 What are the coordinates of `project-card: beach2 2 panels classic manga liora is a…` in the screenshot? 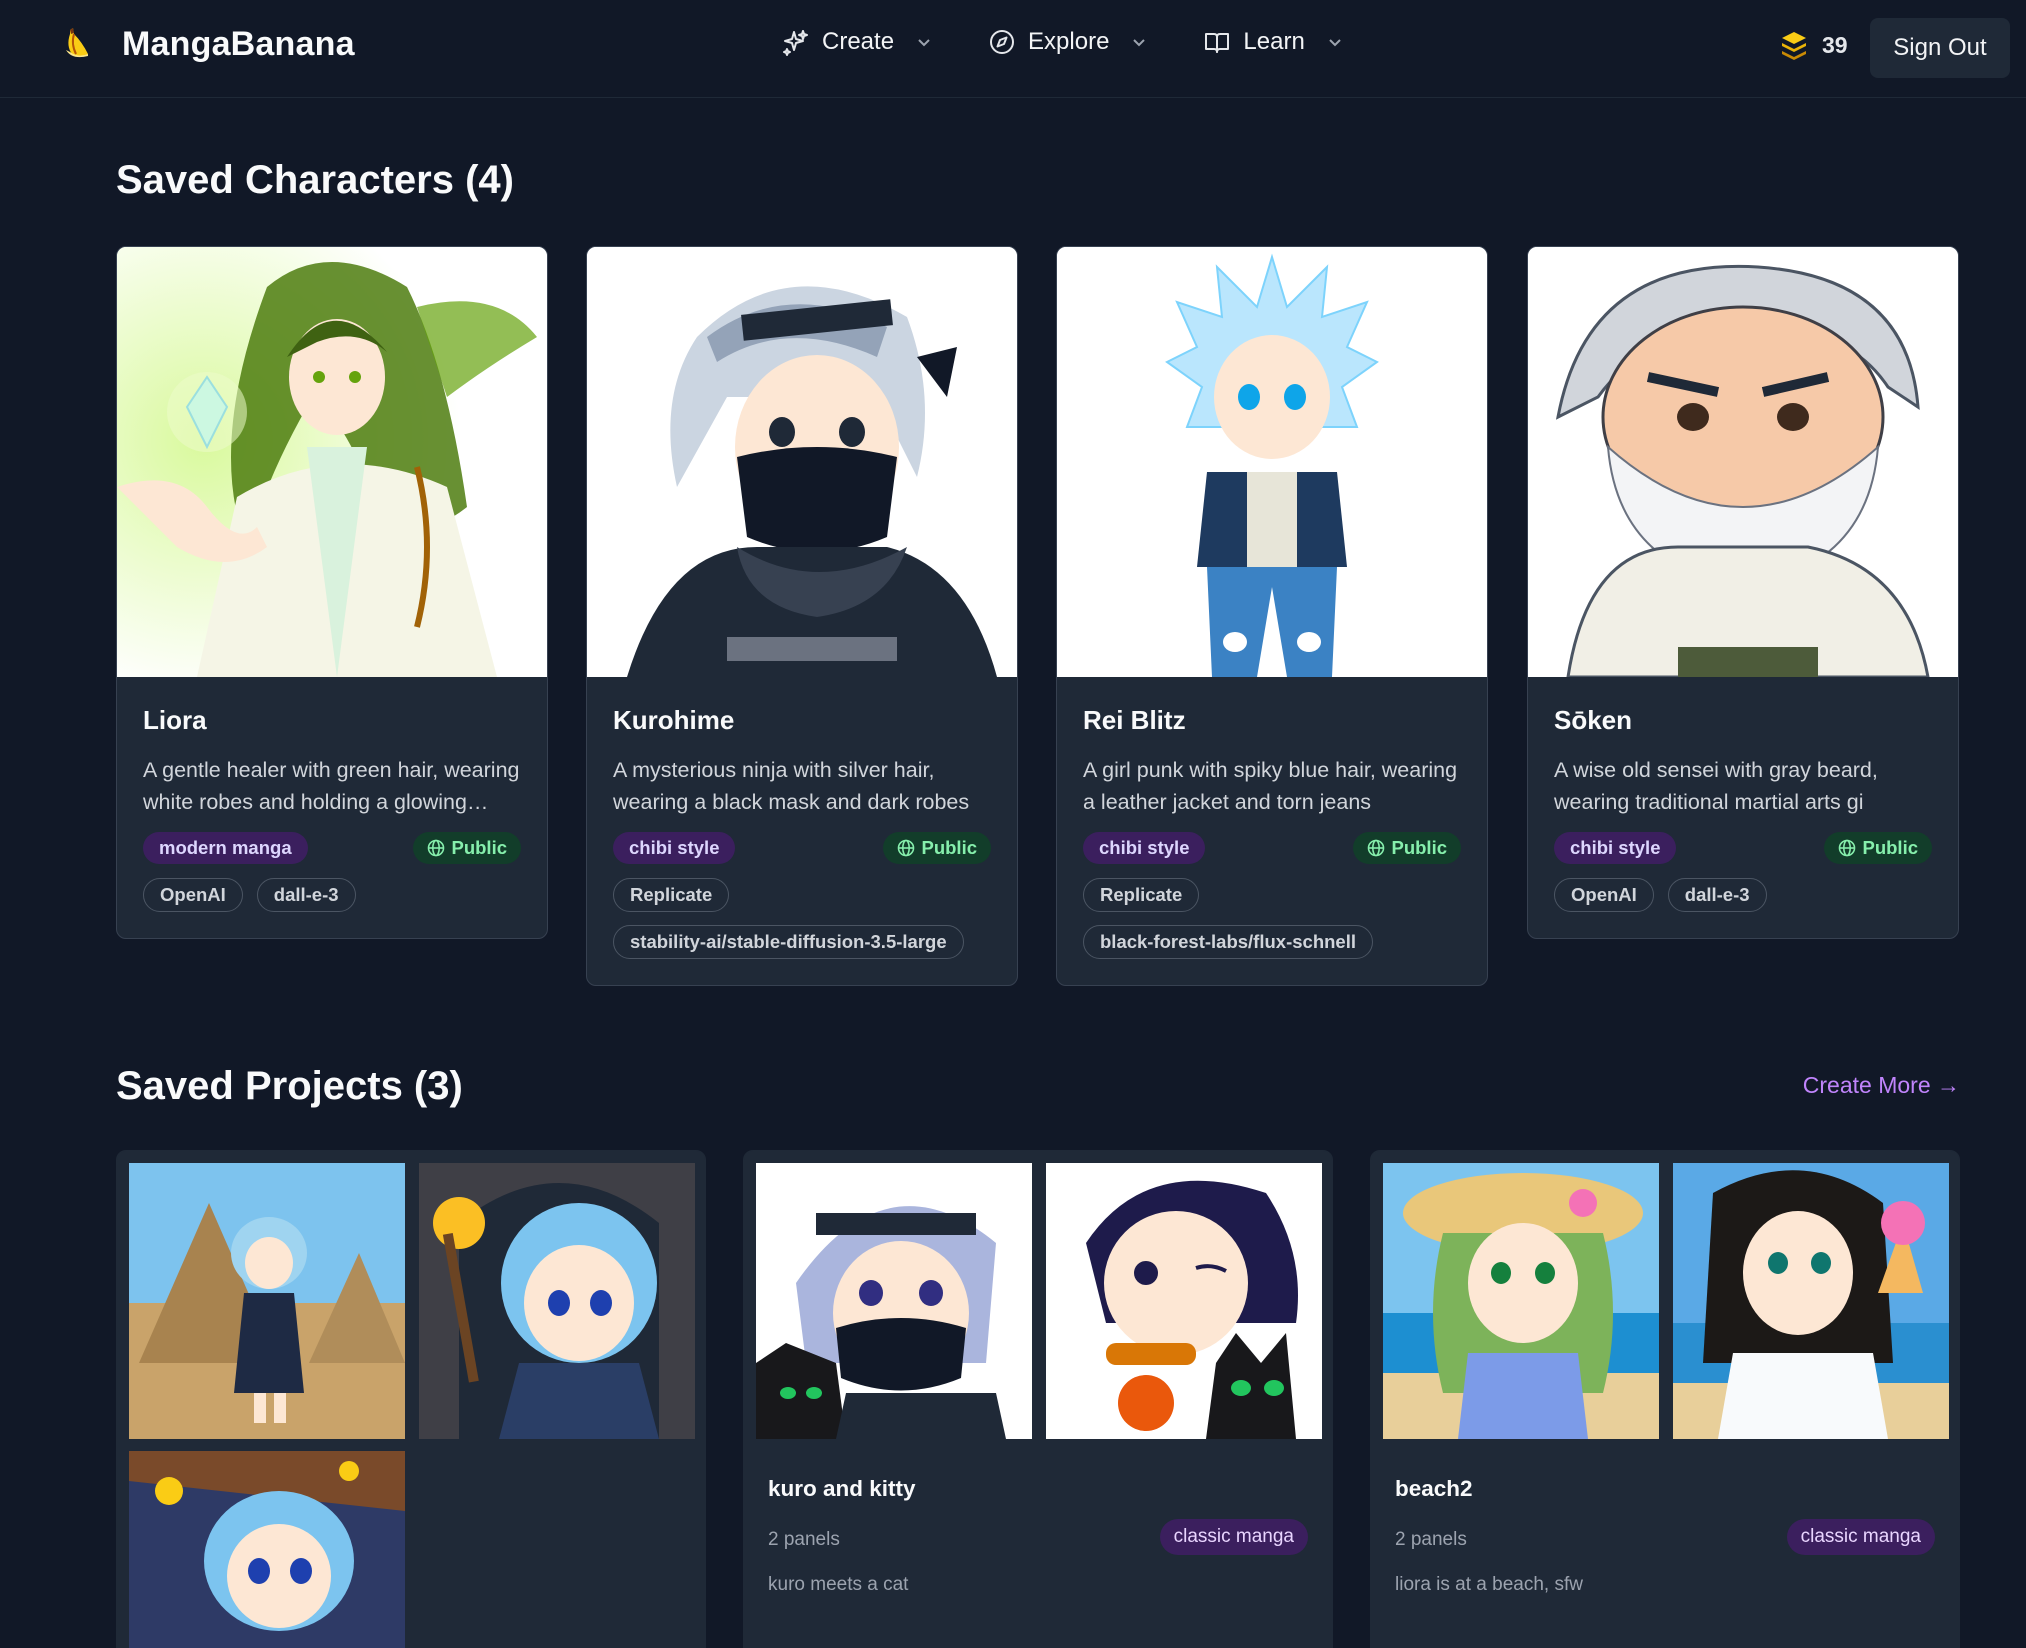 It's located at (1665, 1399).